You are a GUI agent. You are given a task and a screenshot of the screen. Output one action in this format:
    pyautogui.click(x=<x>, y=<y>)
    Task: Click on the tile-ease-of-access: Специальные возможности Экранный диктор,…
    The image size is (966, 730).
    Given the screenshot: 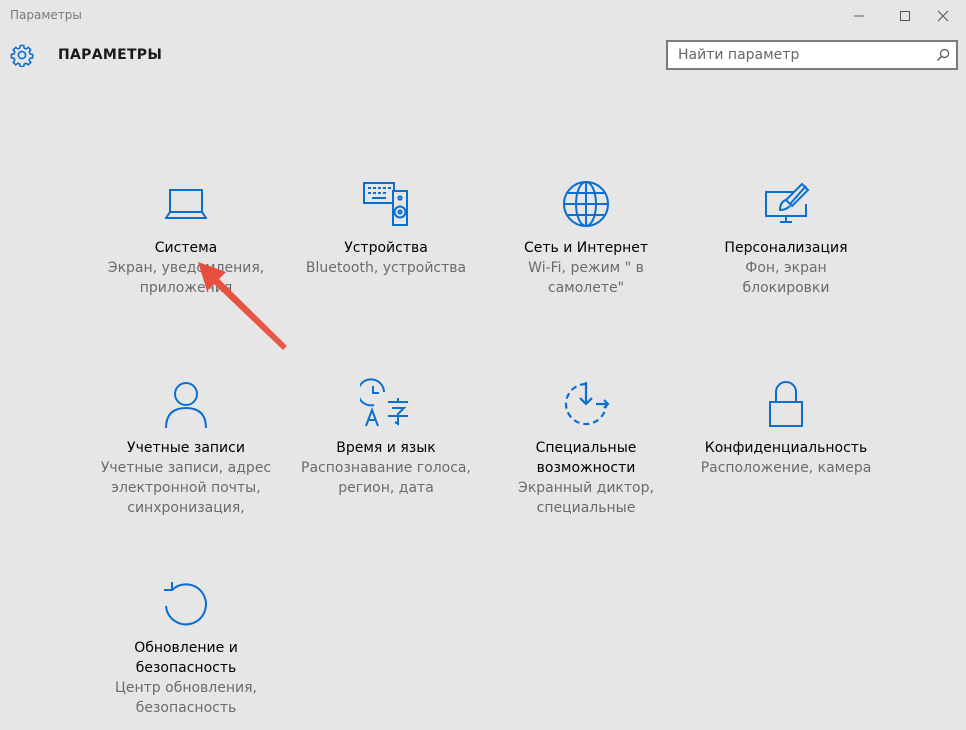 What is the action you would take?
    pyautogui.click(x=586, y=448)
    